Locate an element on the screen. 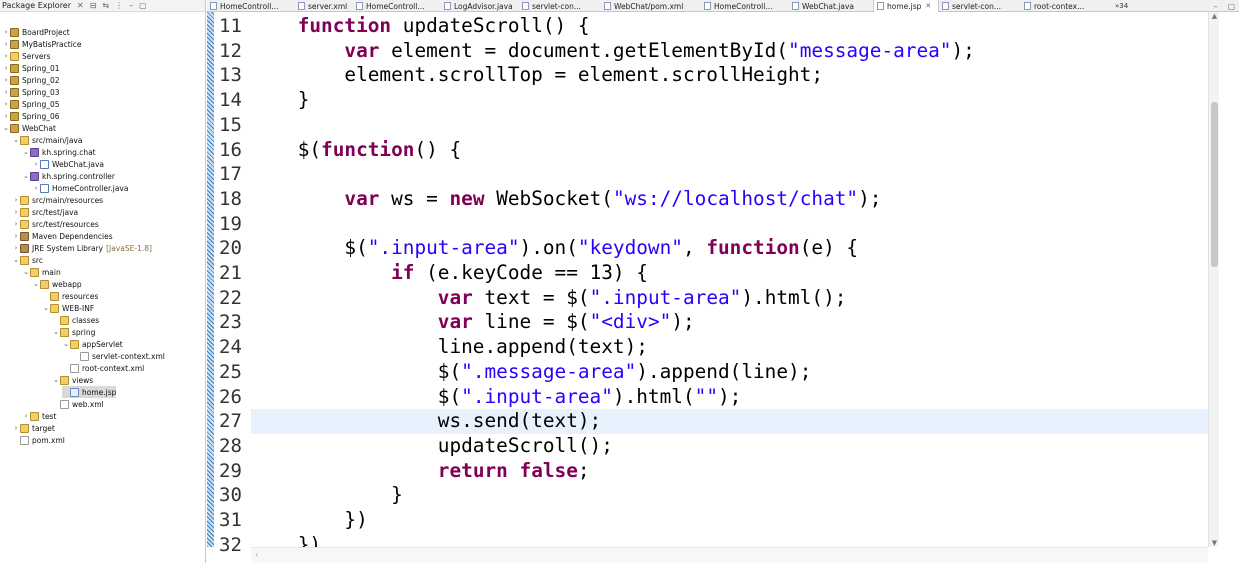 The width and height of the screenshot is (1239, 563). editor-tab: WebChat.java is located at coordinates (831, 6).